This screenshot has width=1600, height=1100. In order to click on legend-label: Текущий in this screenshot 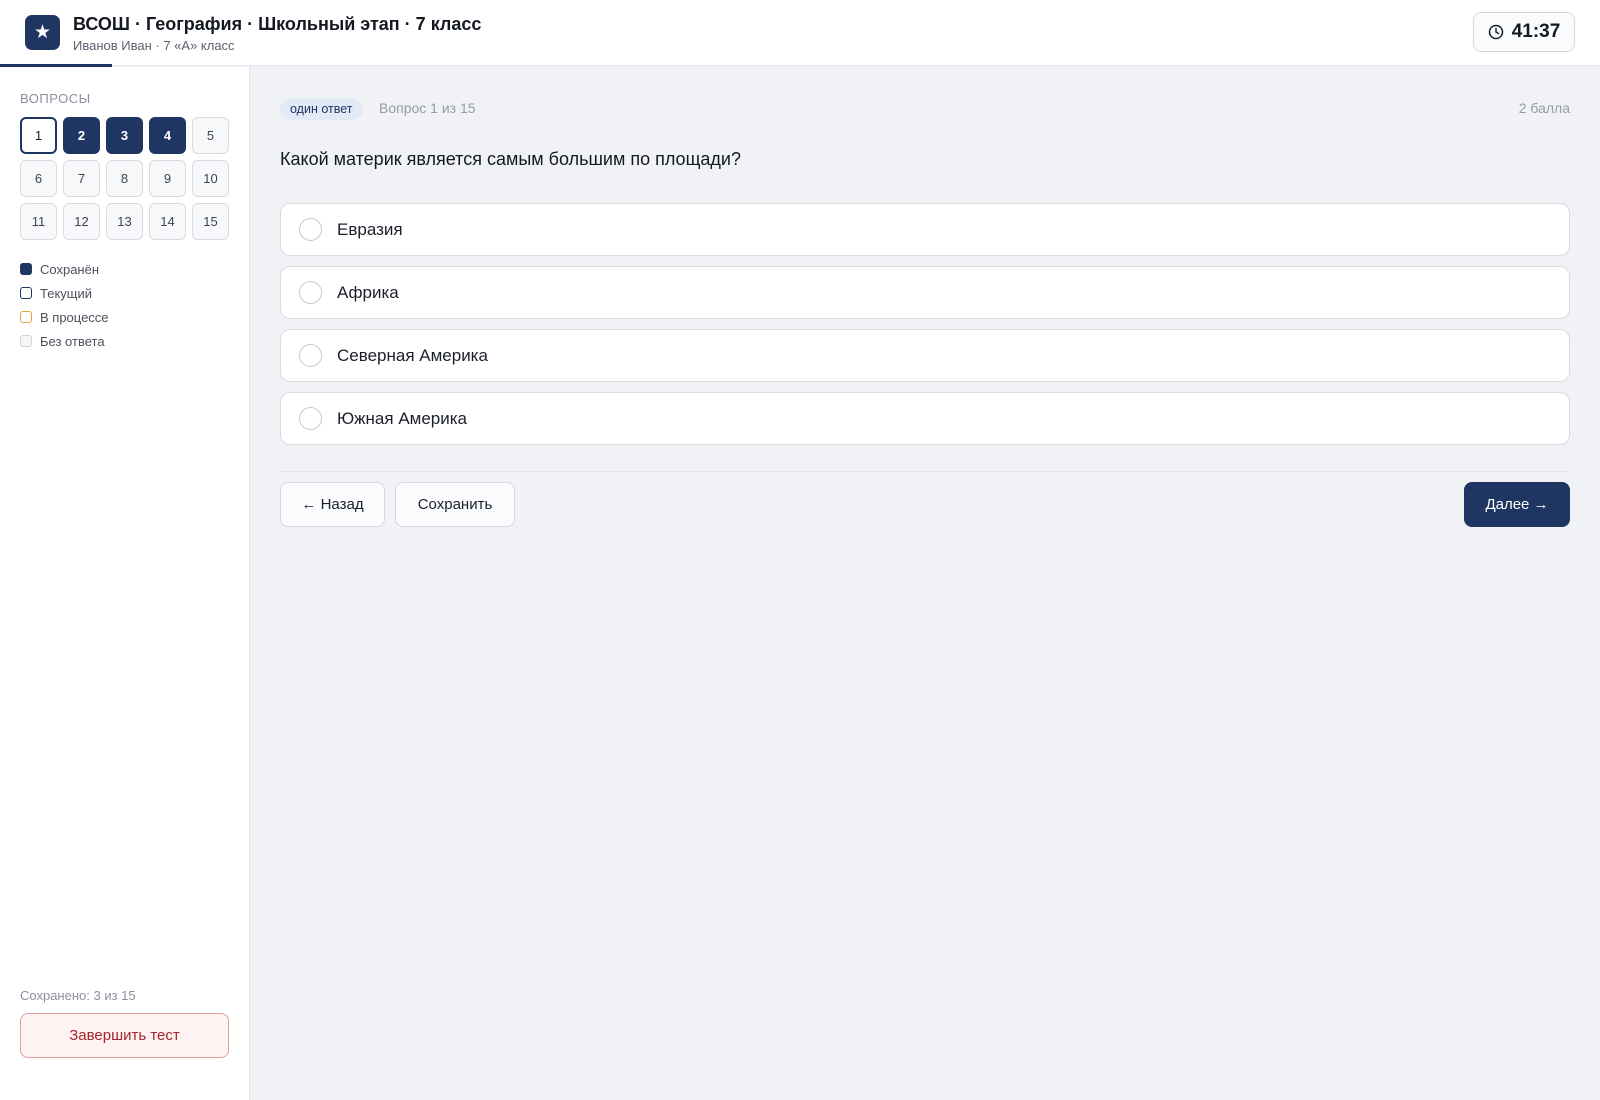, I will do `click(66, 293)`.